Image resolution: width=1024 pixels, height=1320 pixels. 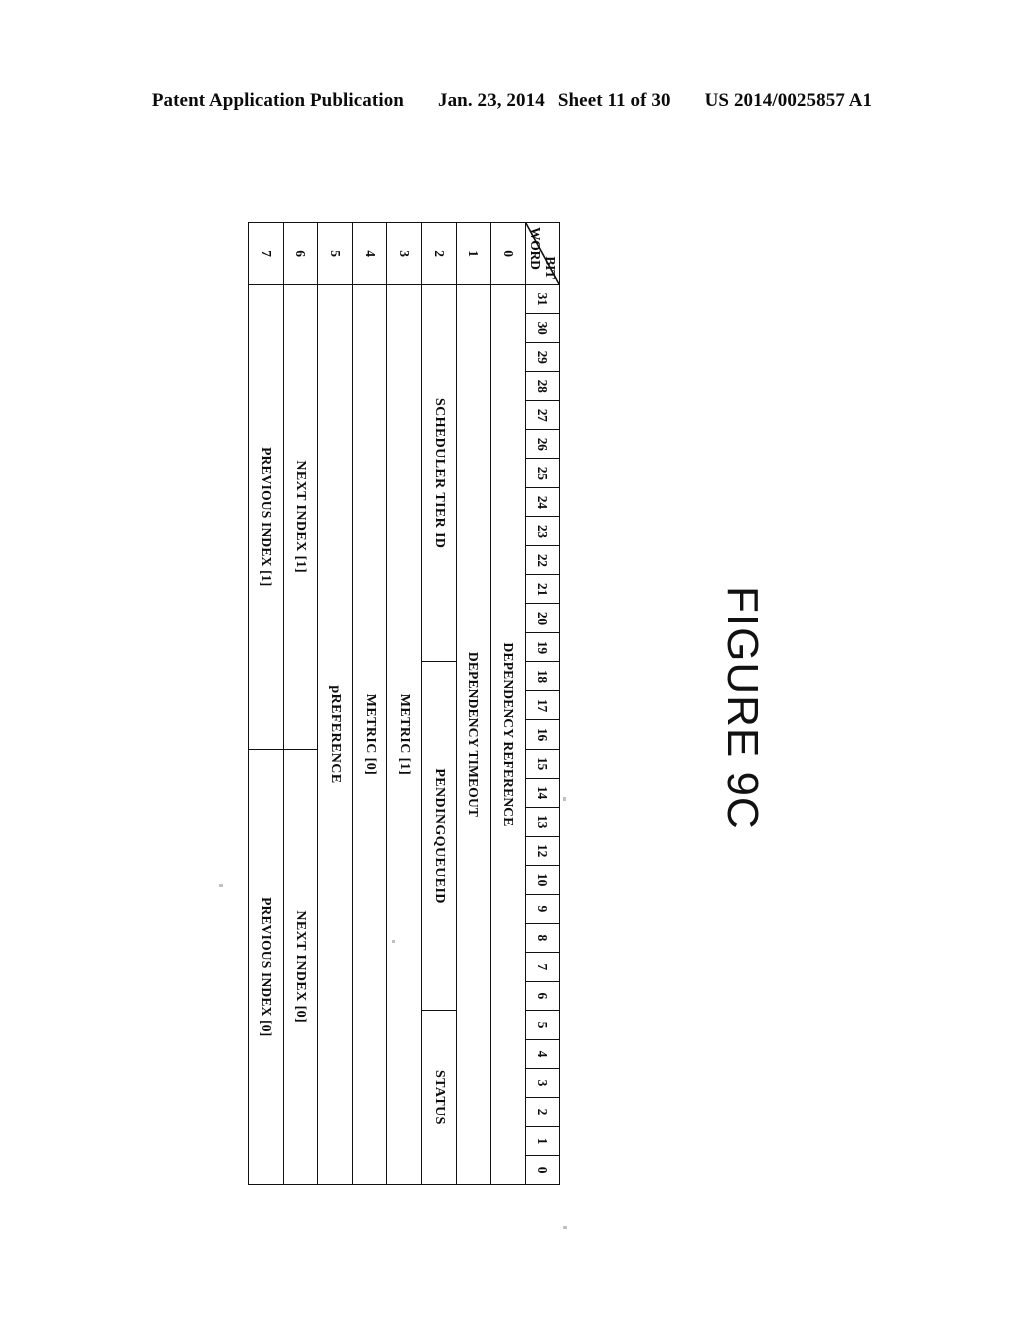 I want to click on bit-number-cell: 4, so click(x=542, y=1054).